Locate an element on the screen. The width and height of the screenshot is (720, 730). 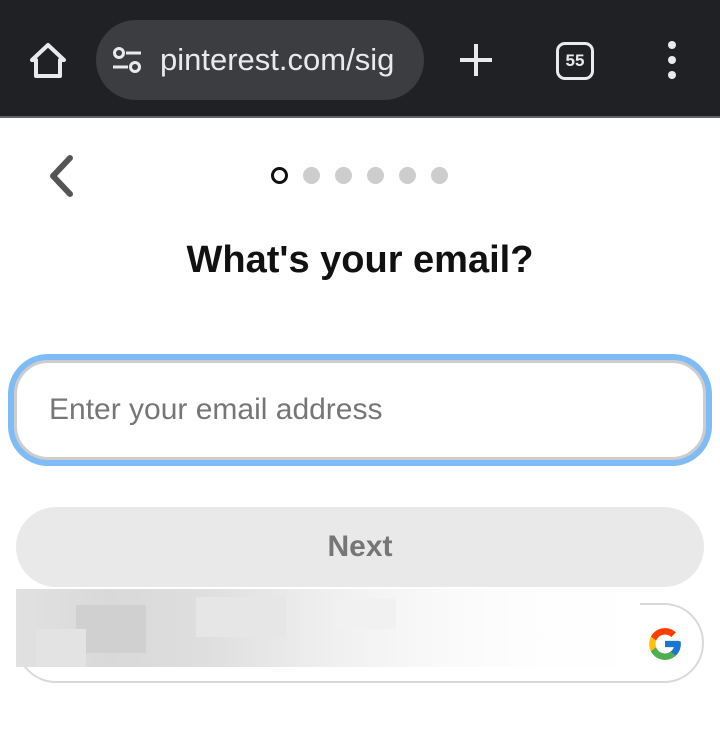
url-text: pinterest.com/sig is located at coordinates (277, 60).